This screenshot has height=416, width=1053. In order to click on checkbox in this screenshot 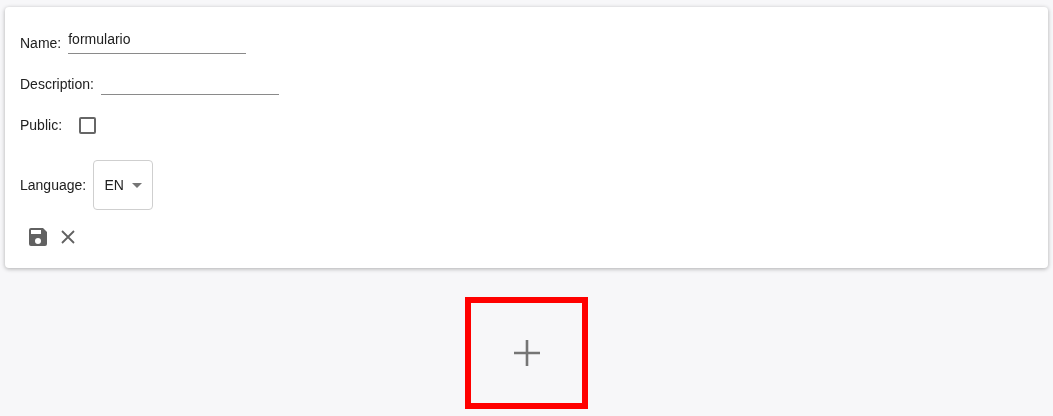, I will do `click(88, 125)`.